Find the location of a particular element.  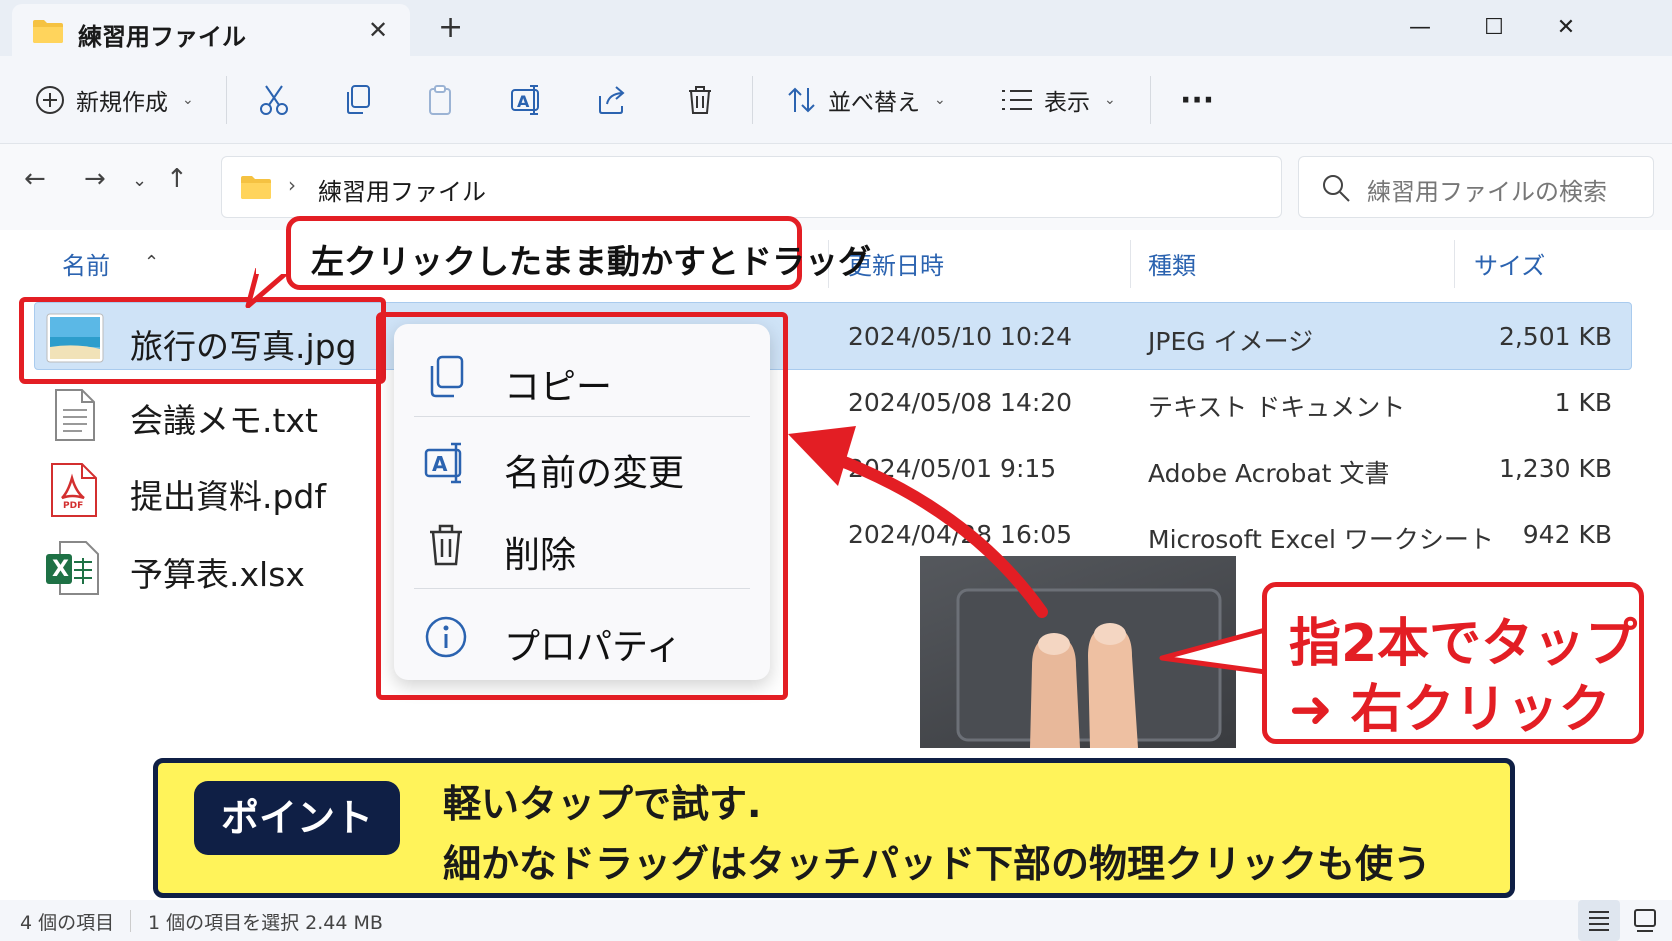

excel-badge: X is located at coordinates (60, 569).